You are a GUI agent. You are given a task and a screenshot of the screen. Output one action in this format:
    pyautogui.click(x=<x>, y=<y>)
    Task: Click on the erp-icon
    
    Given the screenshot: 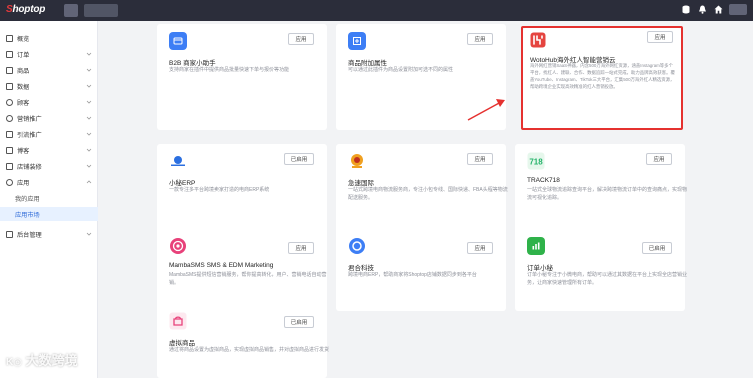 What is the action you would take?
    pyautogui.click(x=178, y=161)
    